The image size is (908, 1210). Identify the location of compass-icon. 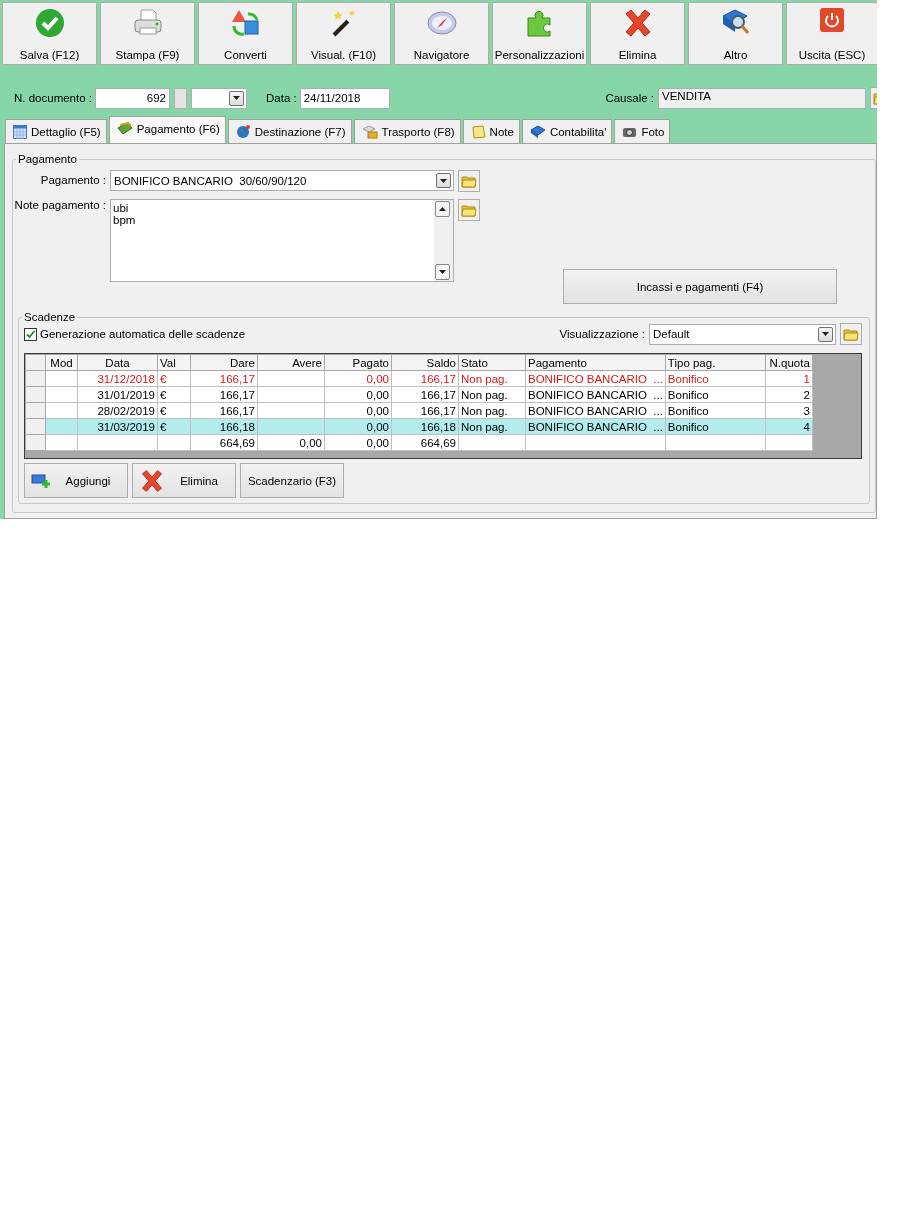
(441, 23).